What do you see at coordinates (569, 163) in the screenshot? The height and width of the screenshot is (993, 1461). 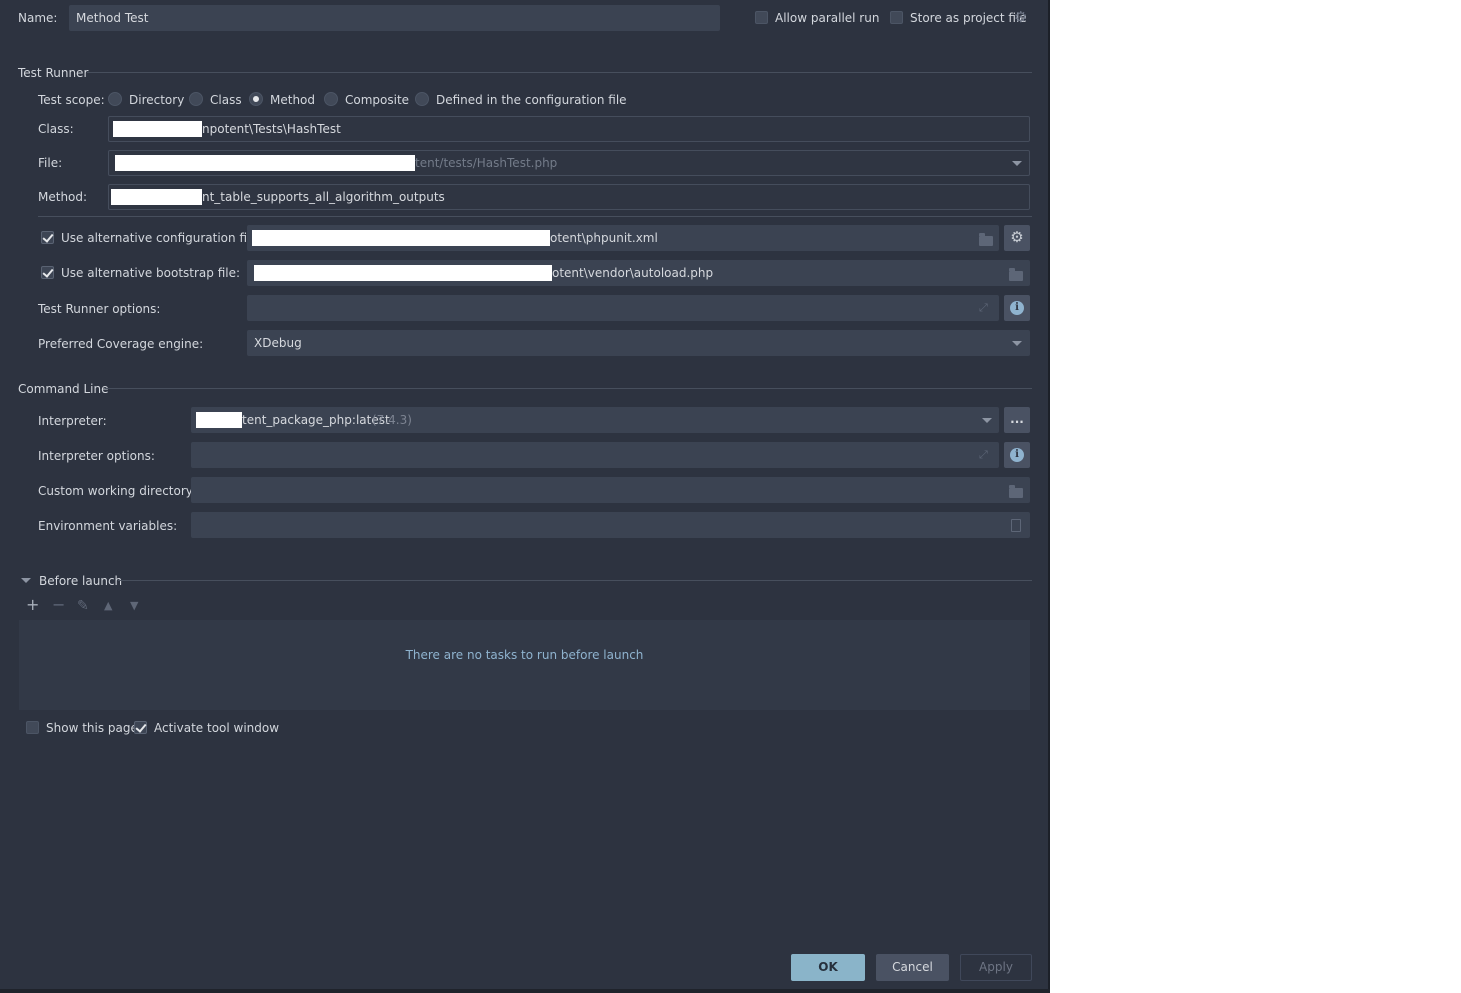 I see `file-combobox: tent/tests/HashTest.php` at bounding box center [569, 163].